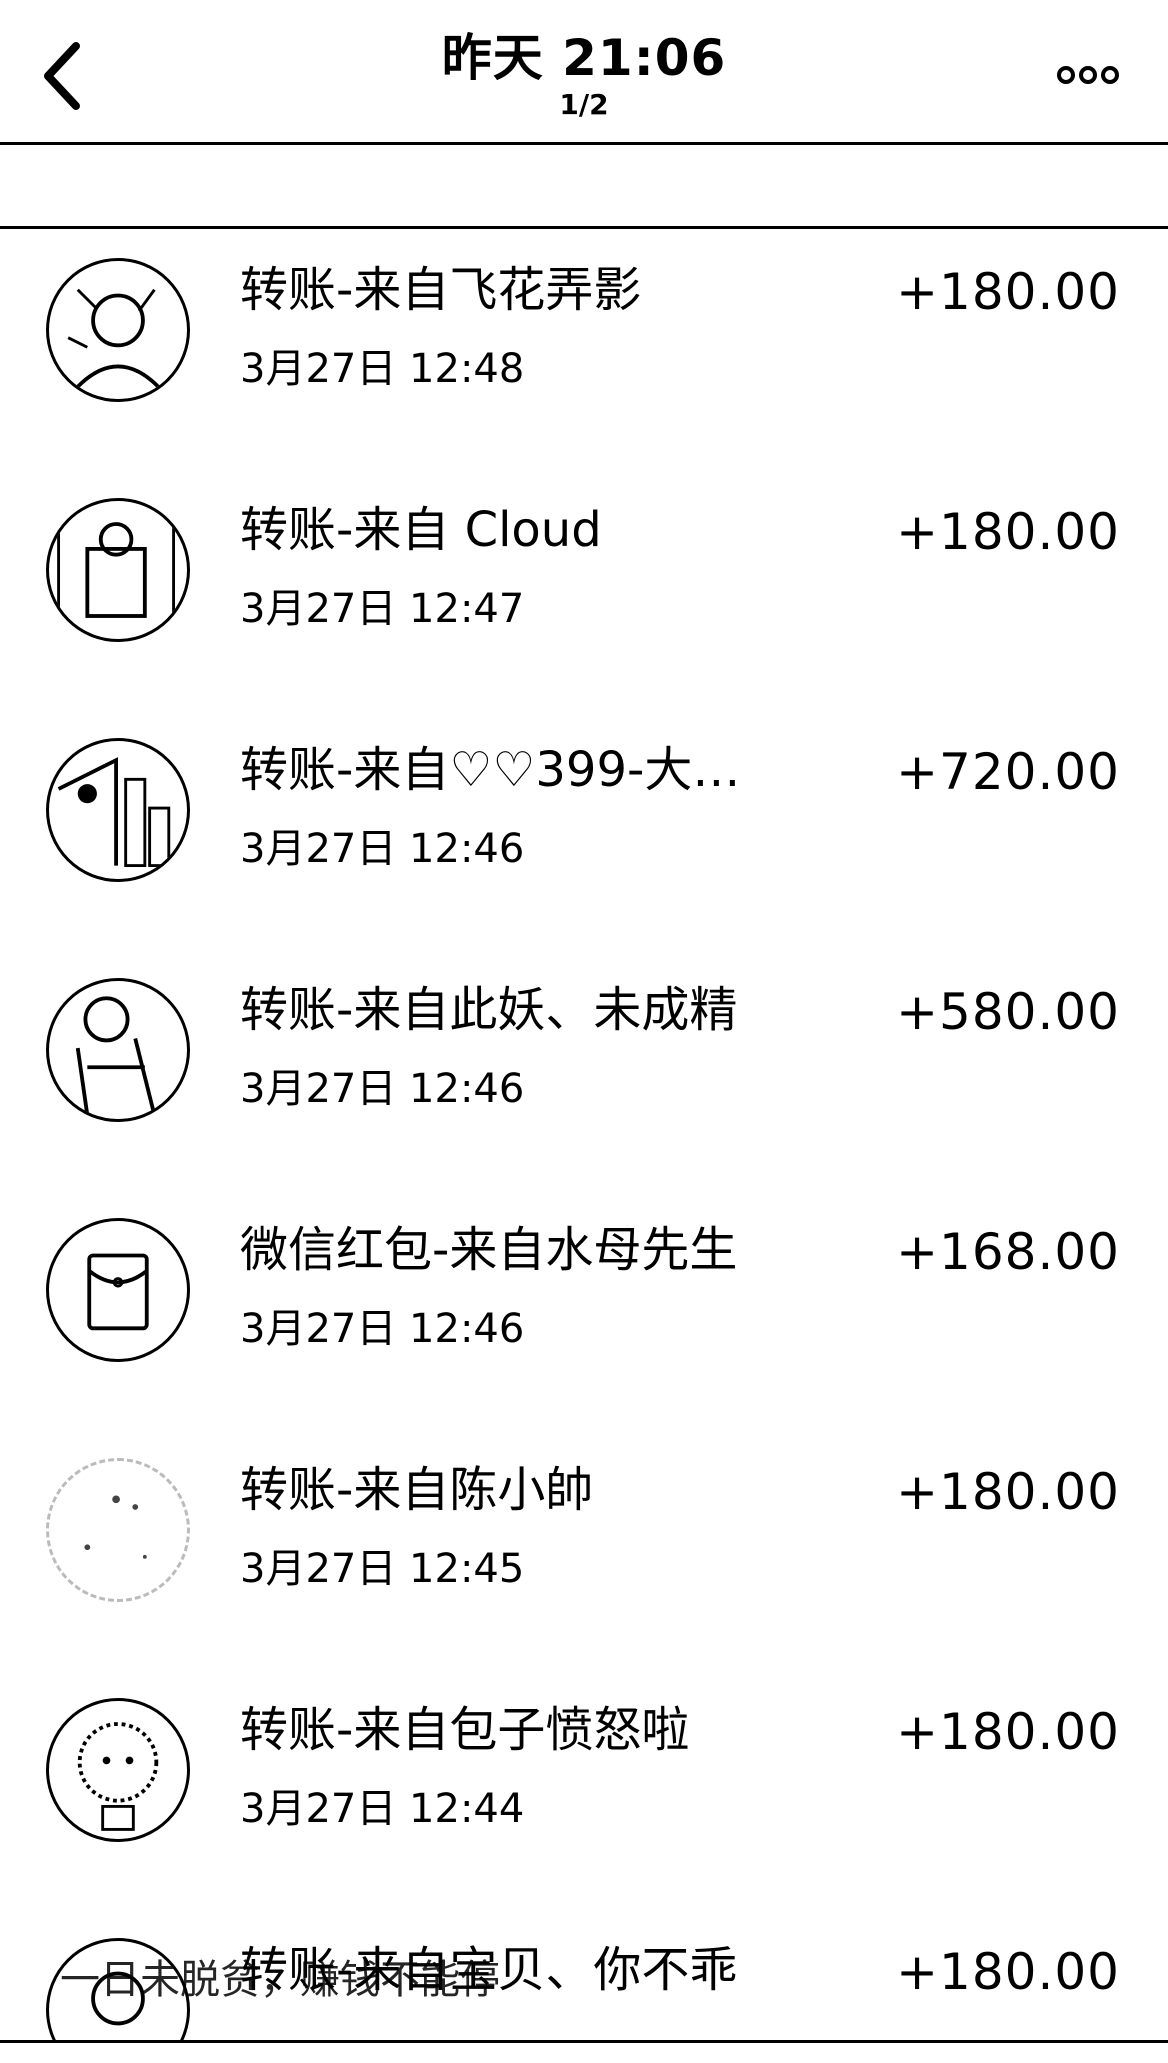 The width and height of the screenshot is (1168, 2063). I want to click on transaction-time: 3月27日 12:45, so click(382, 1569).